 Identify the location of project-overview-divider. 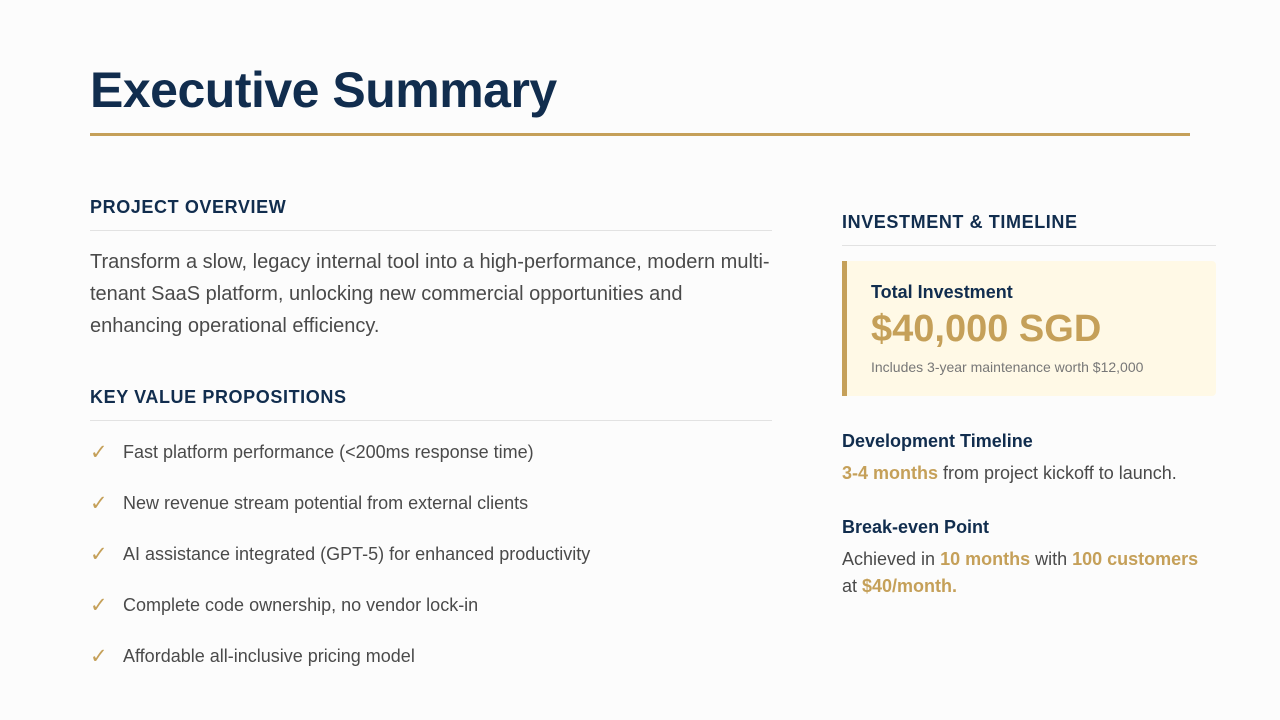
(431, 230).